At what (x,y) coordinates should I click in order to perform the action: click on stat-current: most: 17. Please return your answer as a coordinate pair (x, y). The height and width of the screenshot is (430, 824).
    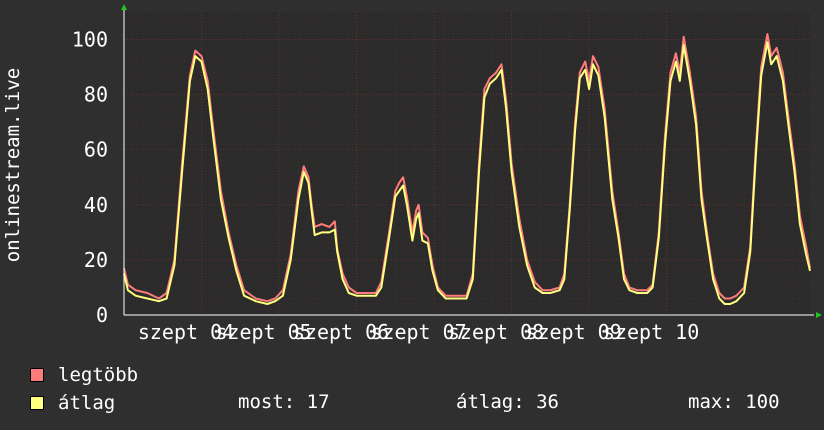
    Looking at the image, I should click on (284, 402).